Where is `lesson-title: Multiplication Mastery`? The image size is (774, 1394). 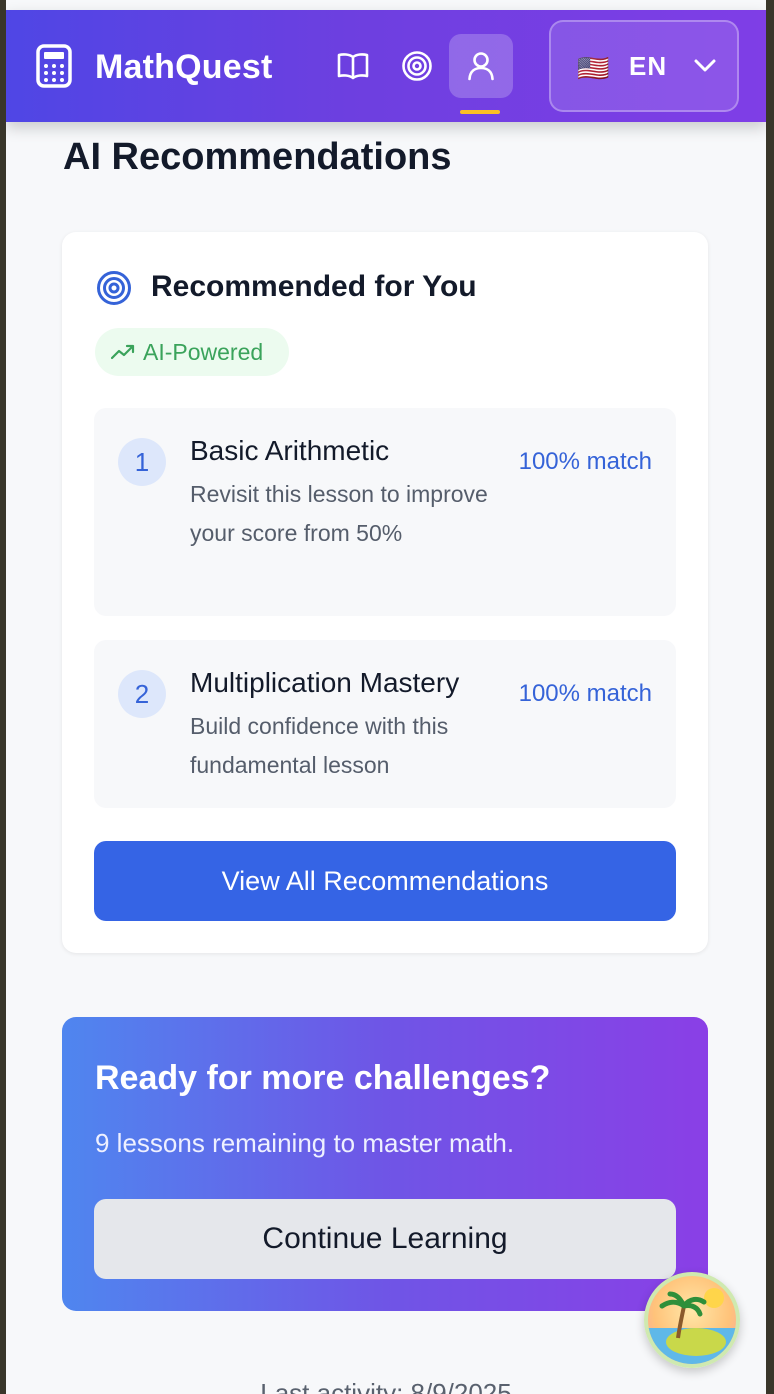
lesson-title: Multiplication Mastery is located at coordinates (325, 682).